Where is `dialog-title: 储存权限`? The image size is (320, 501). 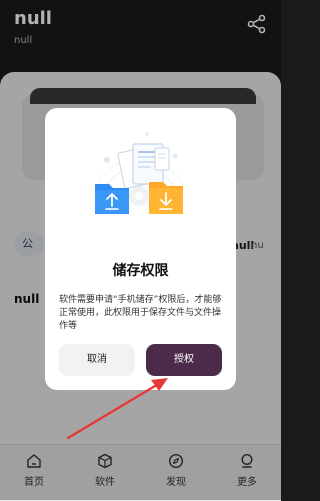
dialog-title: 储存权限 is located at coordinates (140, 271).